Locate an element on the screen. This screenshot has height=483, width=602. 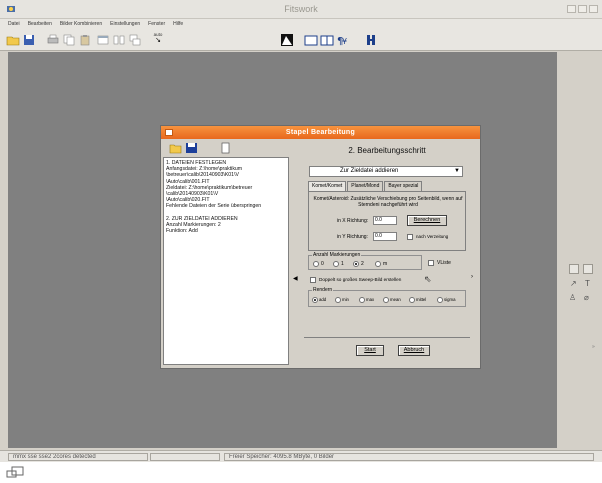
dialog-separator is located at coordinates (387, 337).